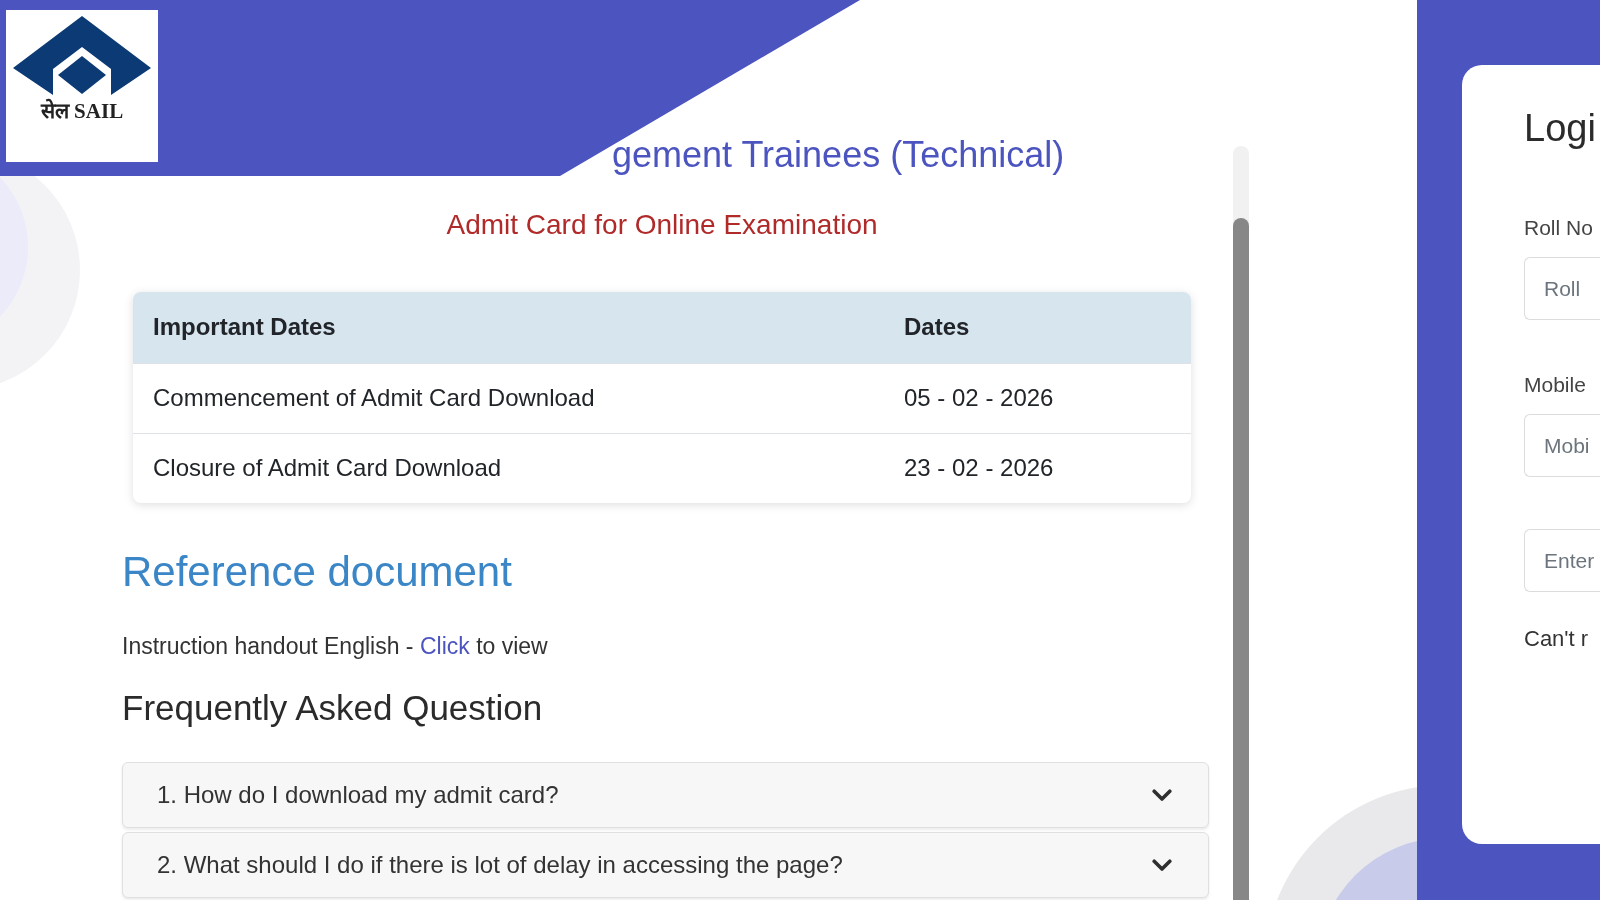 The height and width of the screenshot is (900, 1600). What do you see at coordinates (508, 398) in the screenshot?
I see `table-cell: Commencement of Admit Card Download` at bounding box center [508, 398].